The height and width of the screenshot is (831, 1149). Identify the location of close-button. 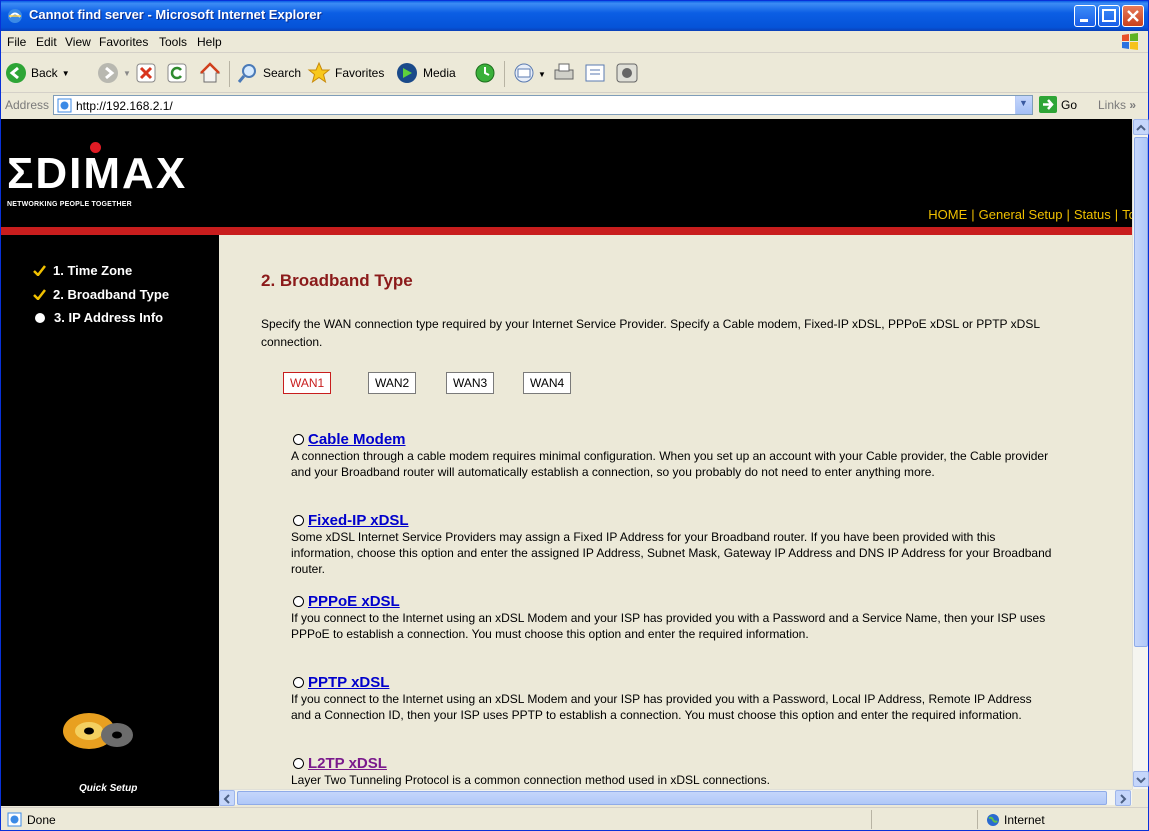
(1133, 16).